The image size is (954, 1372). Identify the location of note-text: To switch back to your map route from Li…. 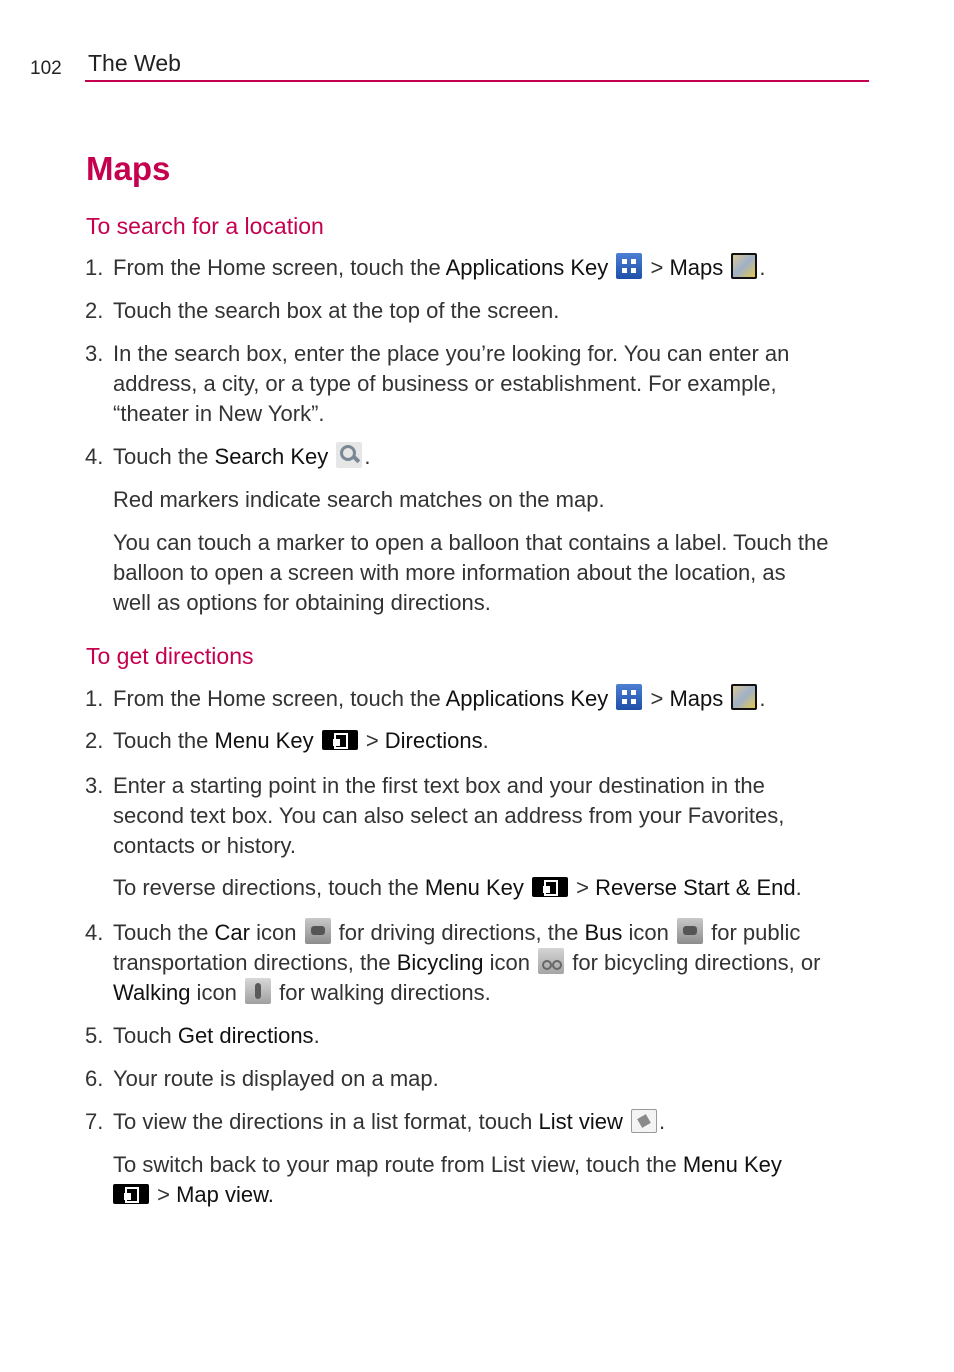
(398, 1164).